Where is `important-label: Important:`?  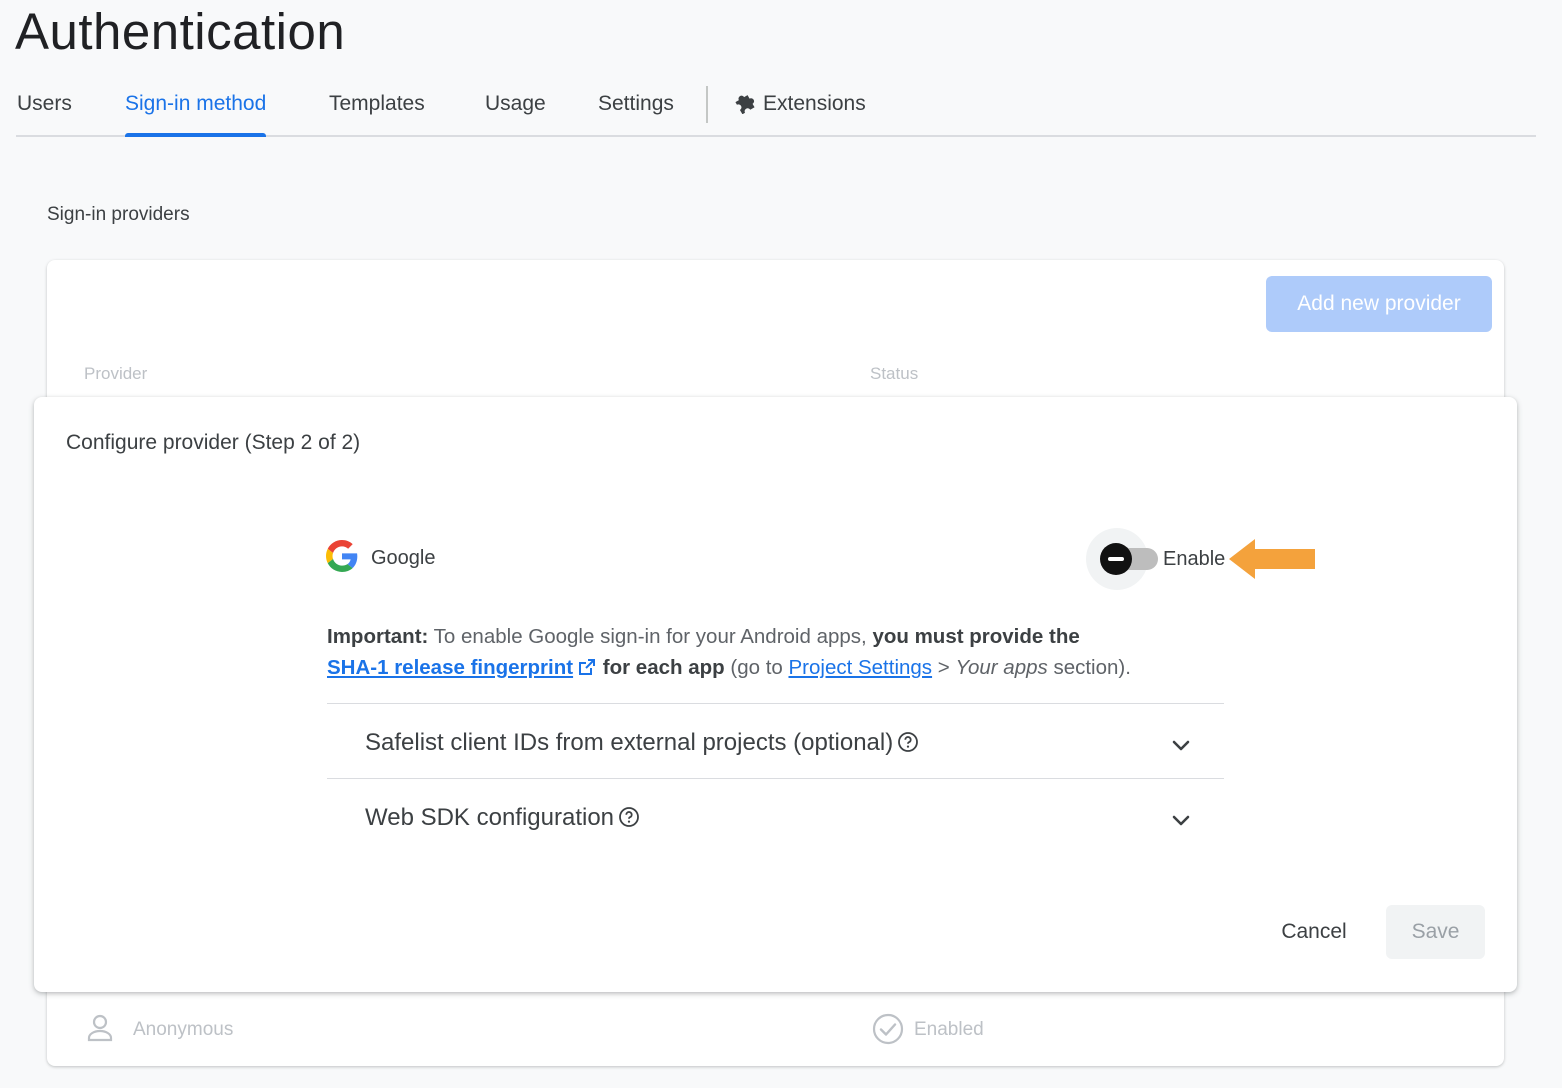
important-label: Important: is located at coordinates (378, 636).